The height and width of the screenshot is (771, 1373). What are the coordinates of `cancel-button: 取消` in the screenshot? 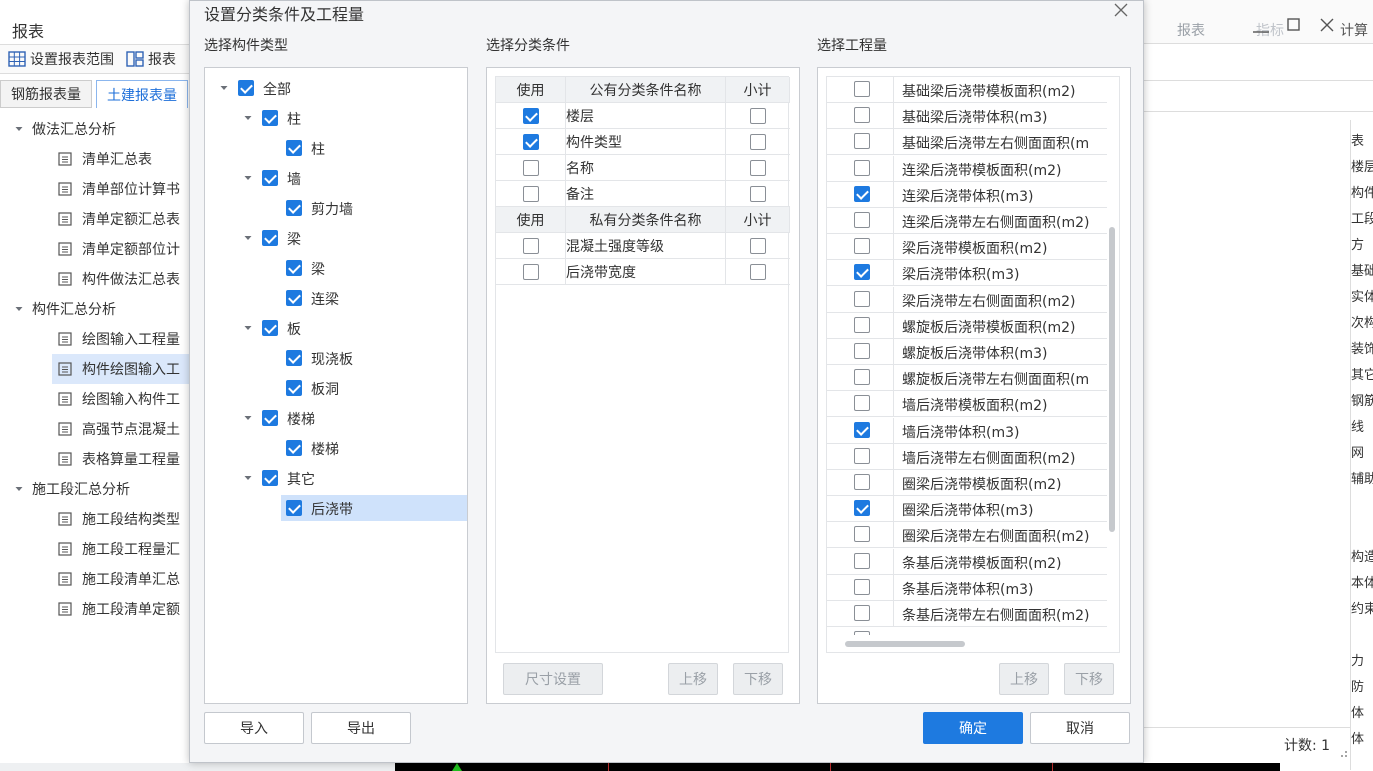 It's located at (1080, 728).